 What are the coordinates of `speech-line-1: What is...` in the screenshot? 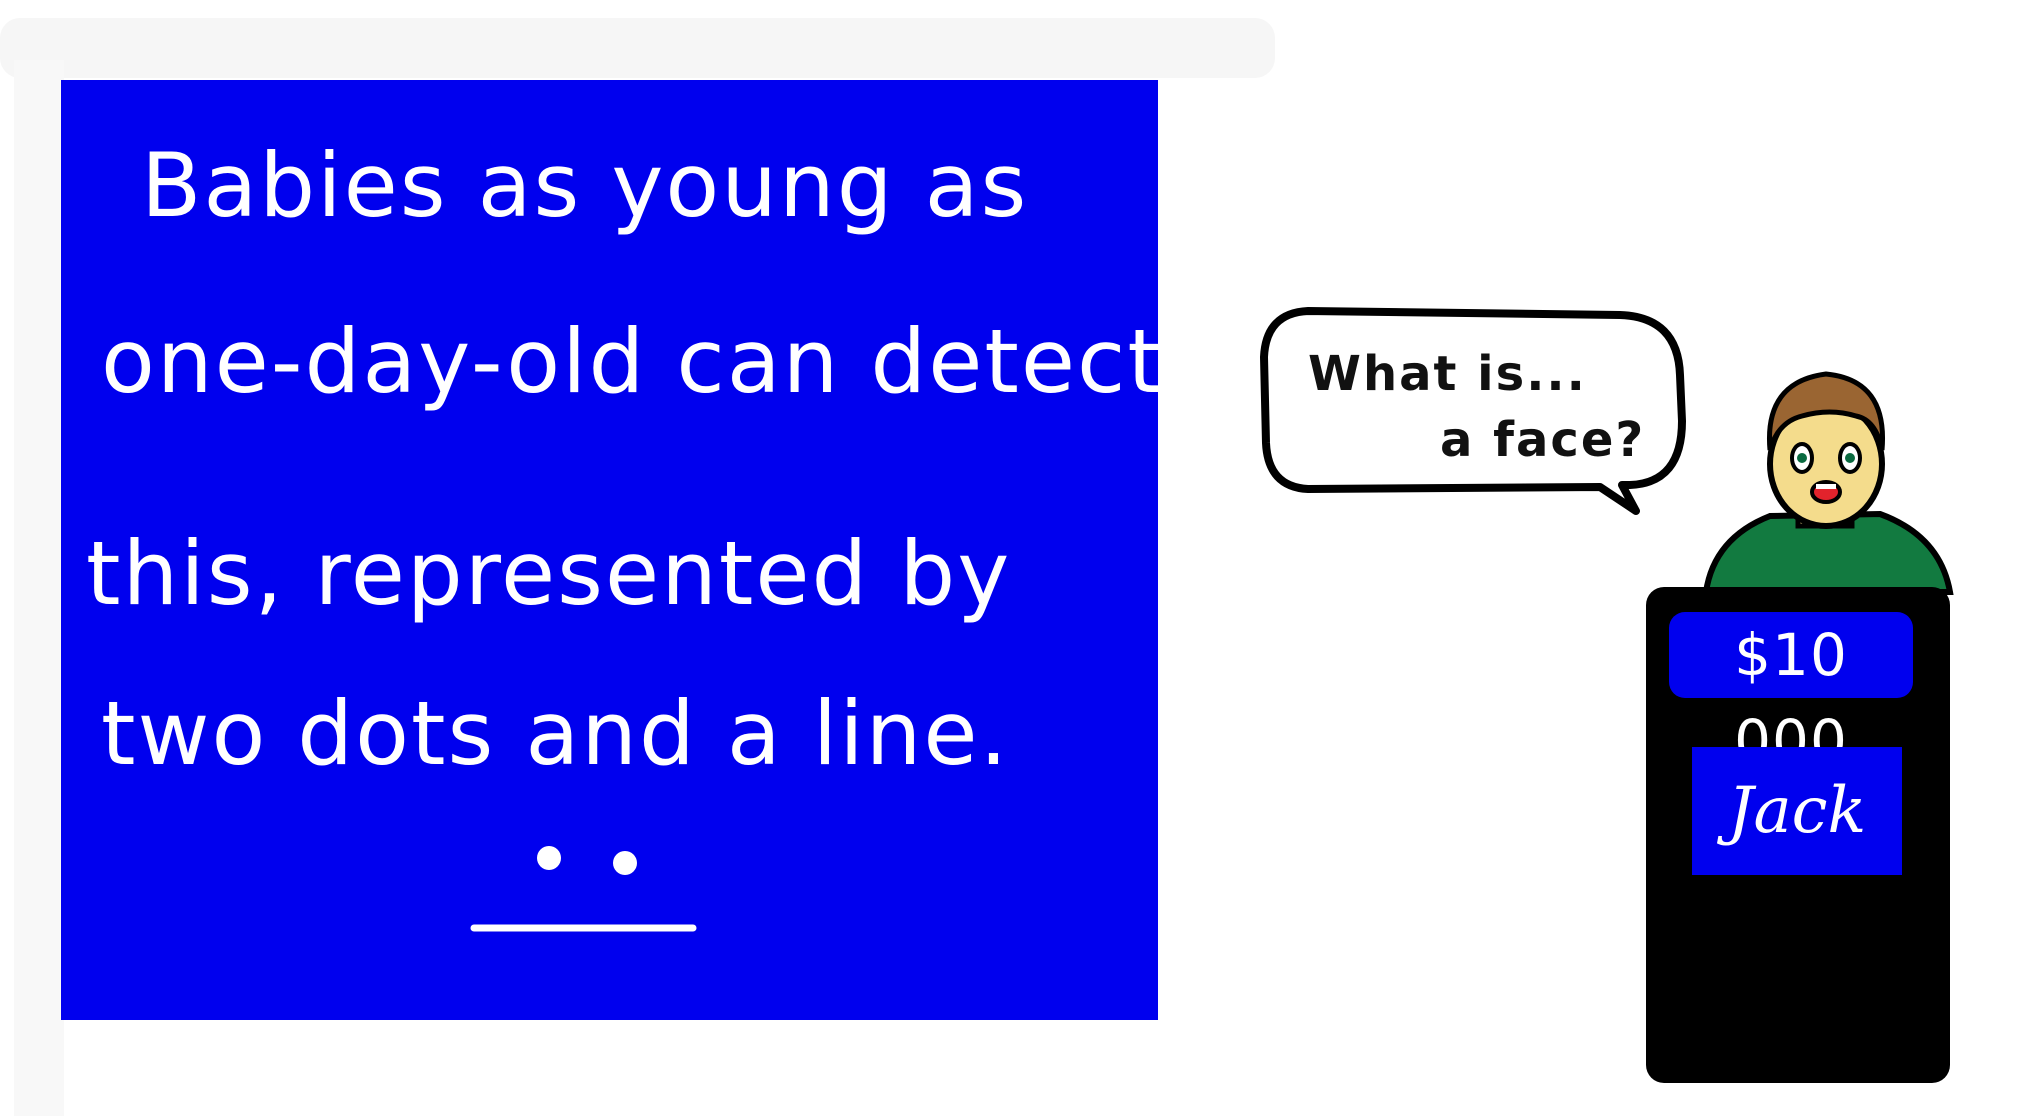 It's located at (1447, 374).